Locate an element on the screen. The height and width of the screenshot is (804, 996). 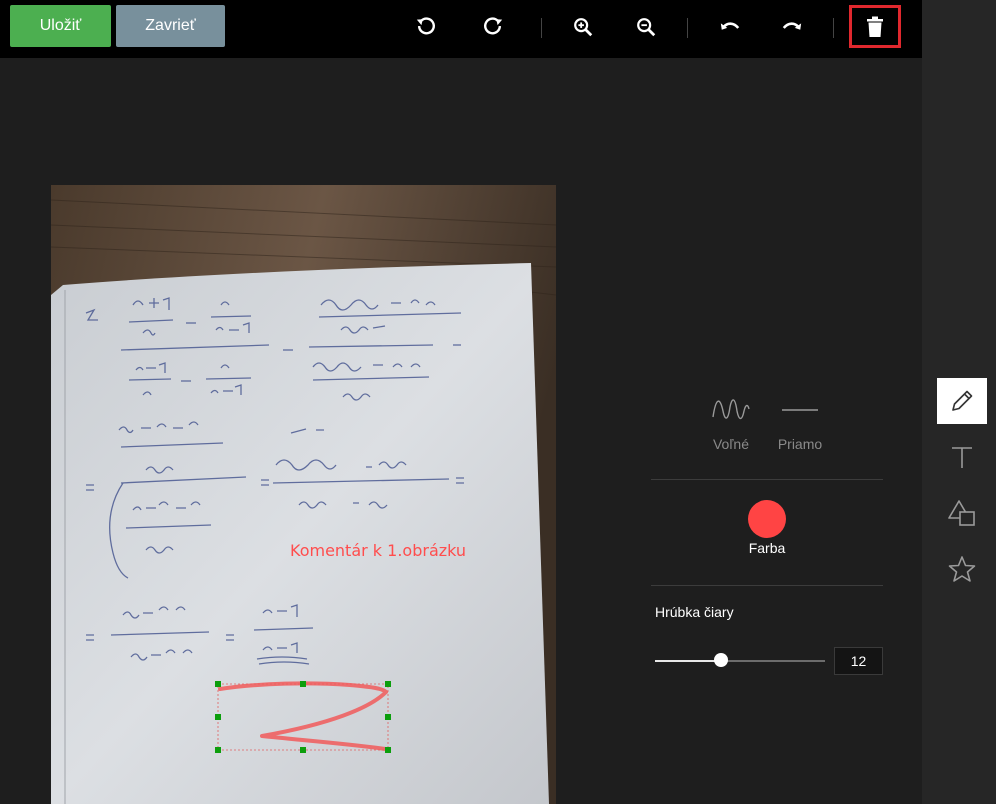
red-freehand-stroke is located at coordinates (303, 716).